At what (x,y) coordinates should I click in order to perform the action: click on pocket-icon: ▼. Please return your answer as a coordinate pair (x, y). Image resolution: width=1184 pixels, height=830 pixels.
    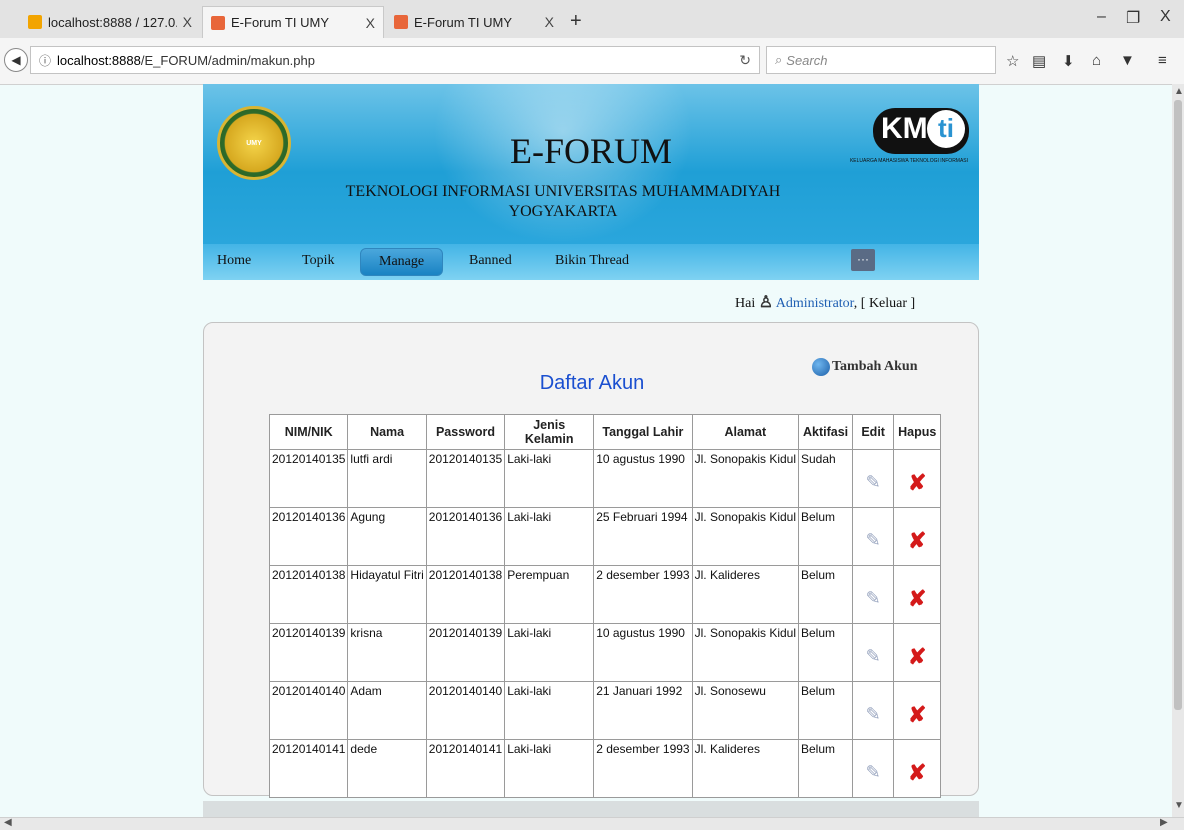
    Looking at the image, I should click on (1127, 60).